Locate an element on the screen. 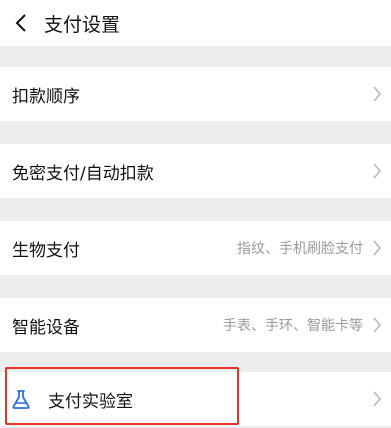  menu-item-smart-devices: 智能设备 手表、手环、智能卡等 is located at coordinates (195, 325).